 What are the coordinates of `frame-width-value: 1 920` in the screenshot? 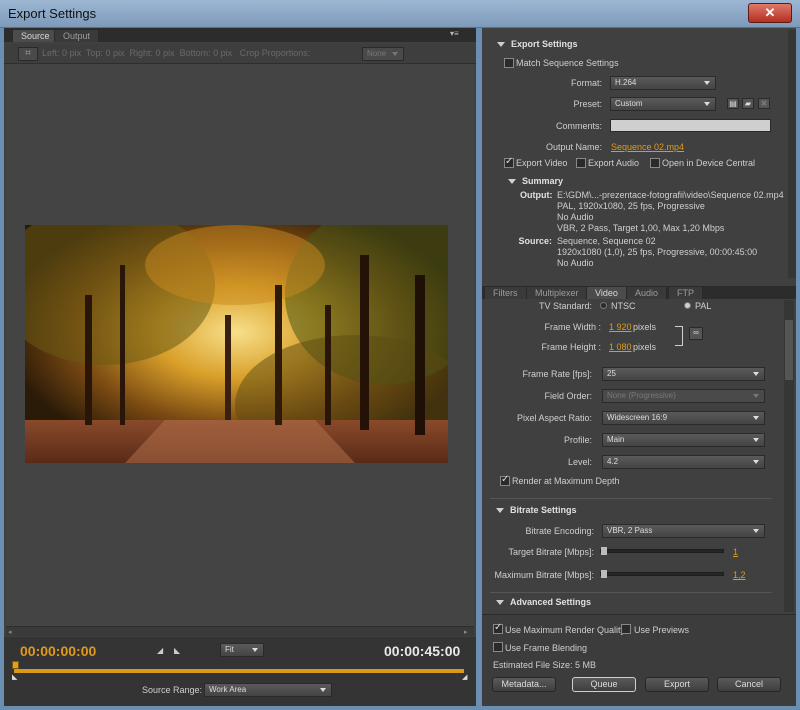 It's located at (620, 327).